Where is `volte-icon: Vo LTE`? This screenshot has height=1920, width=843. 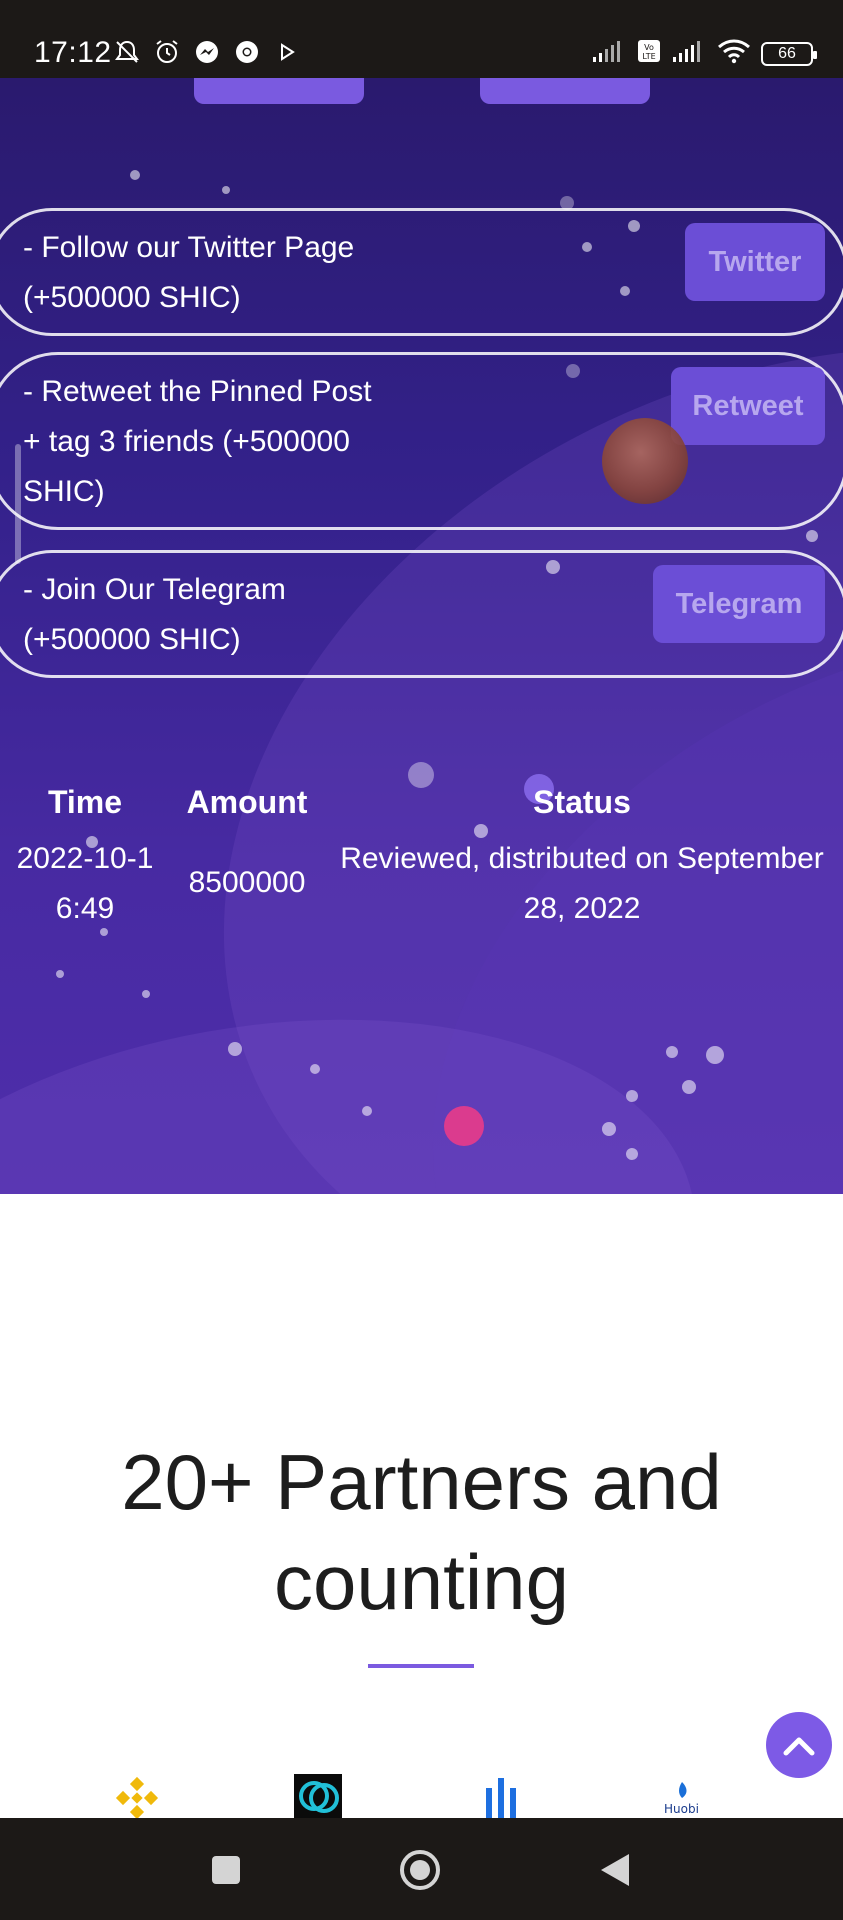 volte-icon: Vo LTE is located at coordinates (649, 53).